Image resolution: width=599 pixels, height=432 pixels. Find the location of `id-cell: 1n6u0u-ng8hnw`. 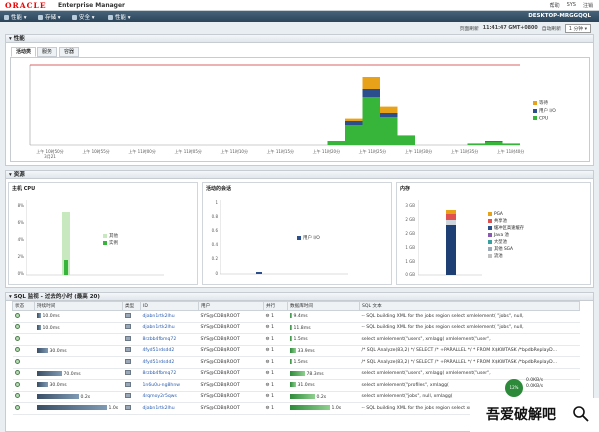

id-cell: 1n6u0u-ng8hnw is located at coordinates (169, 385).